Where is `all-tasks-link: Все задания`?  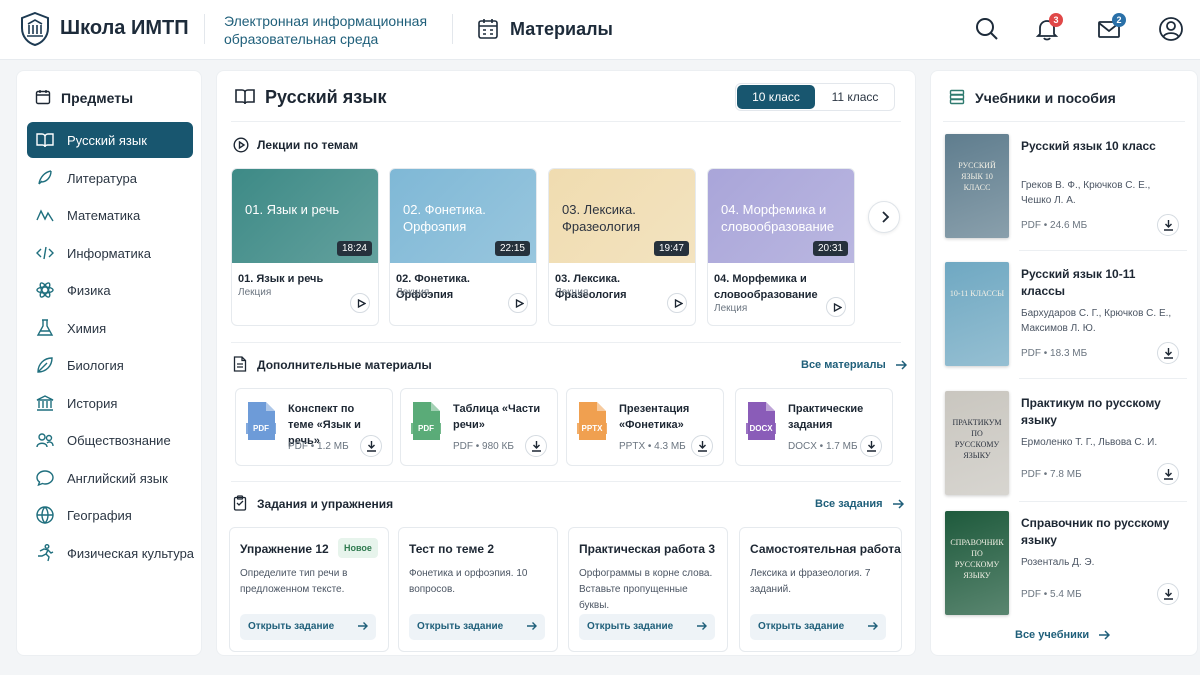
all-tasks-link: Все задания is located at coordinates (859, 504).